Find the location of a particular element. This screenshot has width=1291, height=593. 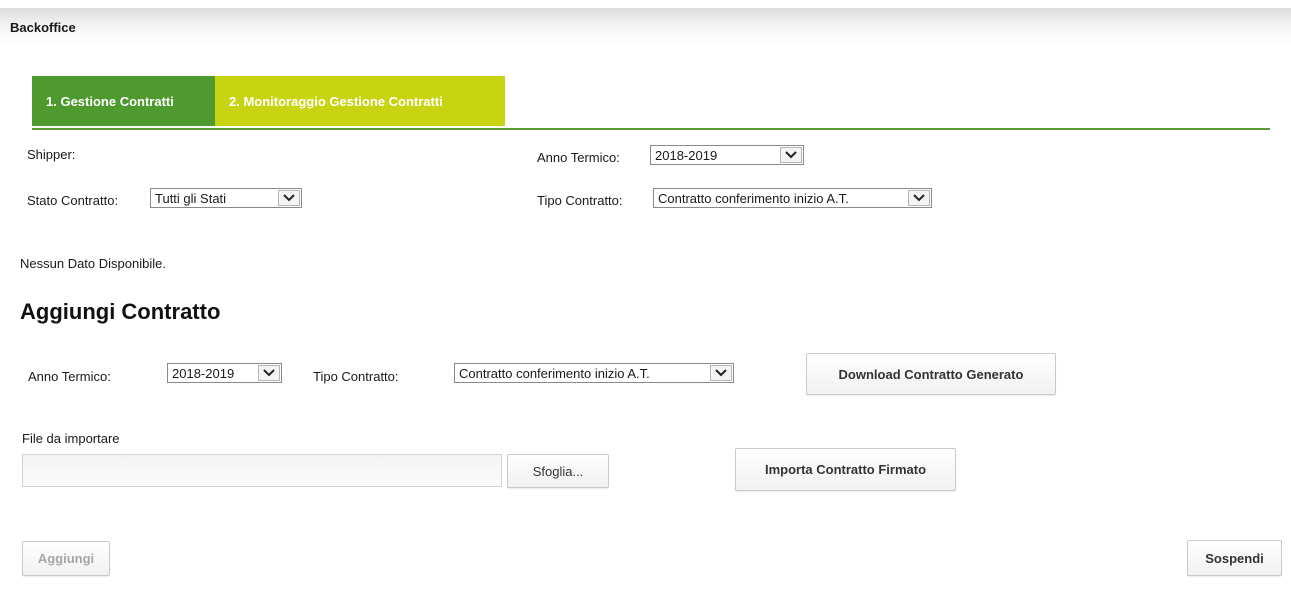

add-button: Aggiungi is located at coordinates (66, 558).